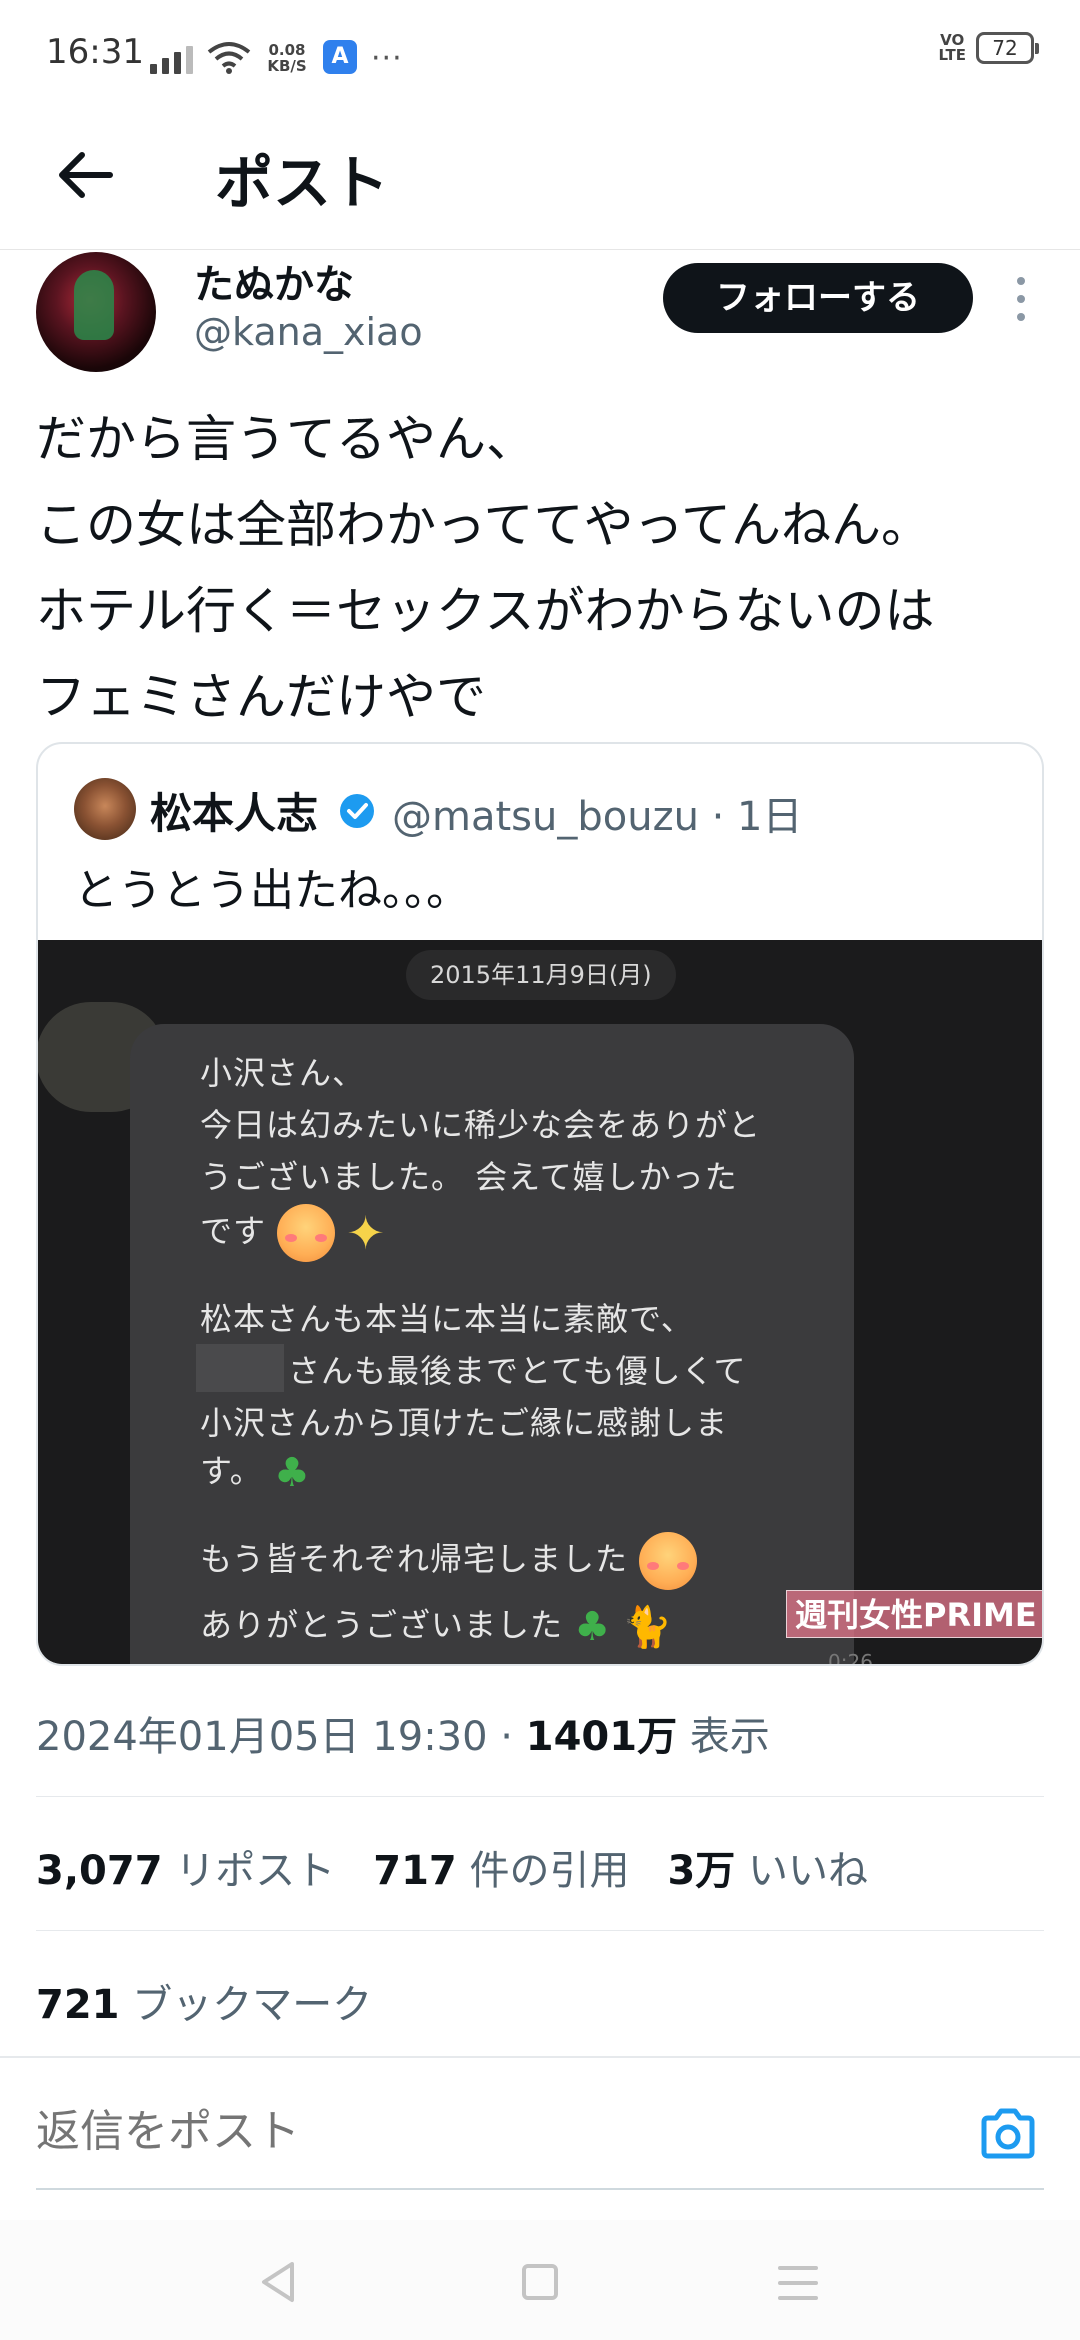  I want to click on quoted-handle-time: @matsu_bouzu · 1日, so click(597, 817).